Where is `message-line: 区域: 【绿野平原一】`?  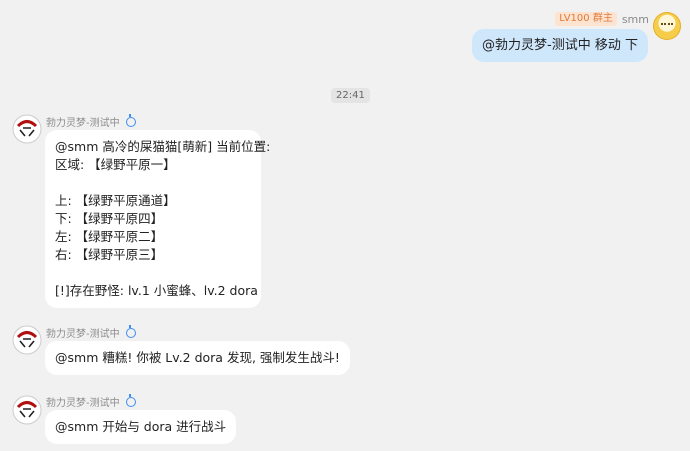 message-line: 区域: 【绿野平原一】 is located at coordinates (115, 164).